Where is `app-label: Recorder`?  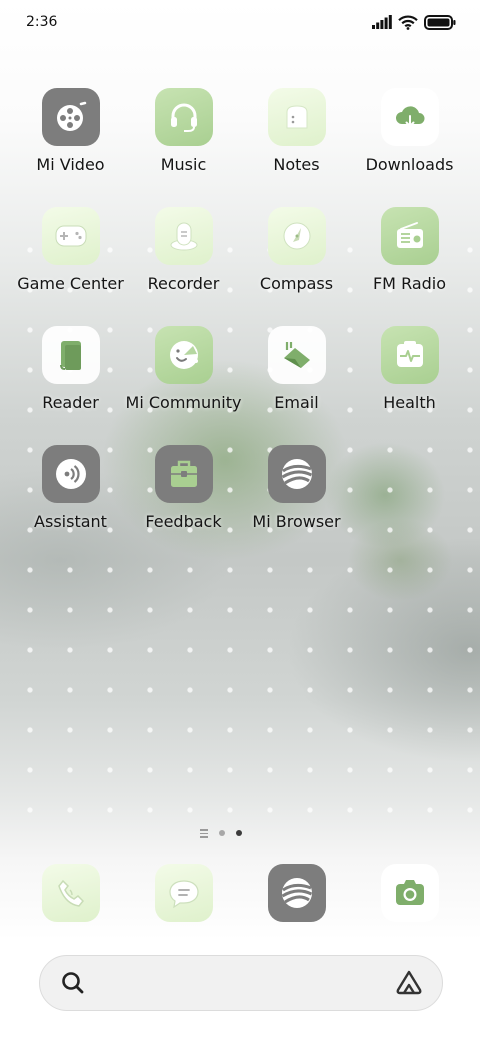
app-label: Recorder is located at coordinates (183, 283).